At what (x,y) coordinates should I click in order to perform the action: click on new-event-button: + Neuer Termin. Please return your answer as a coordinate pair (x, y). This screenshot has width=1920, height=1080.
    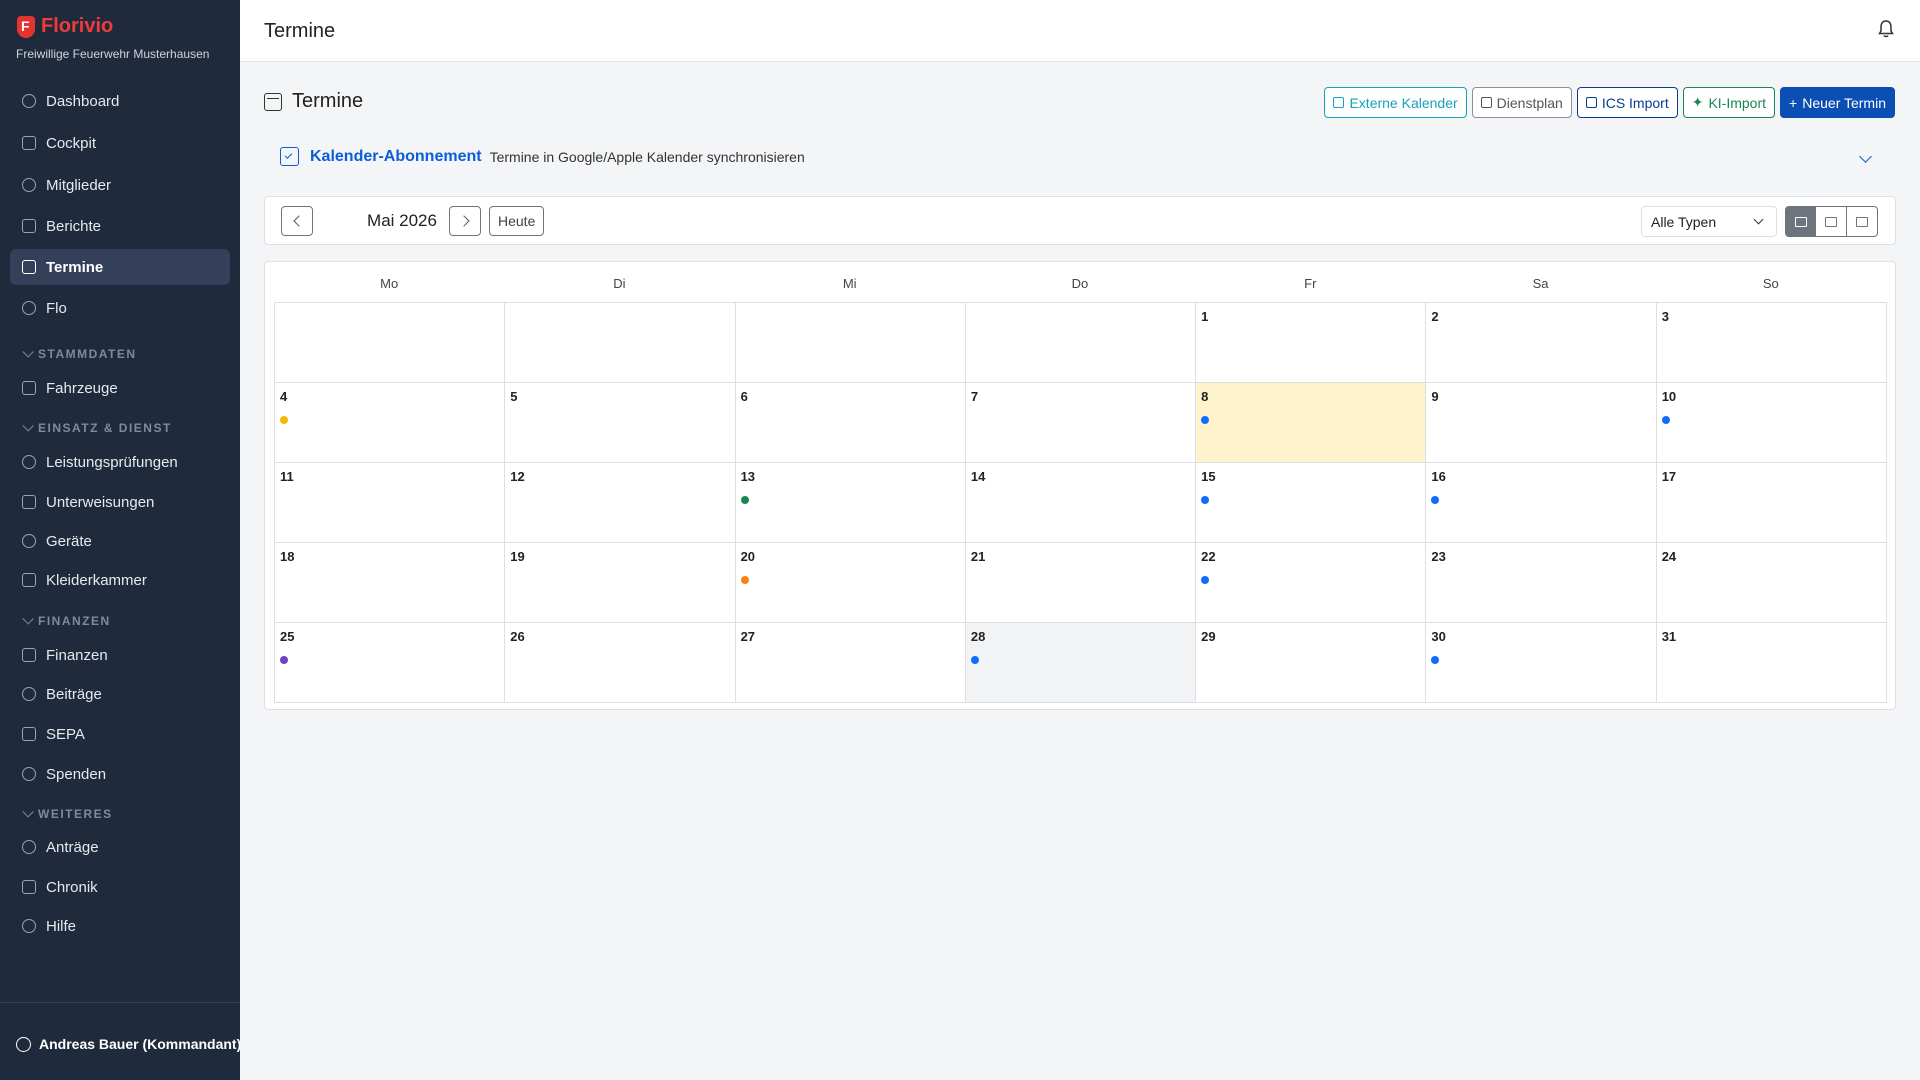
    Looking at the image, I should click on (1837, 102).